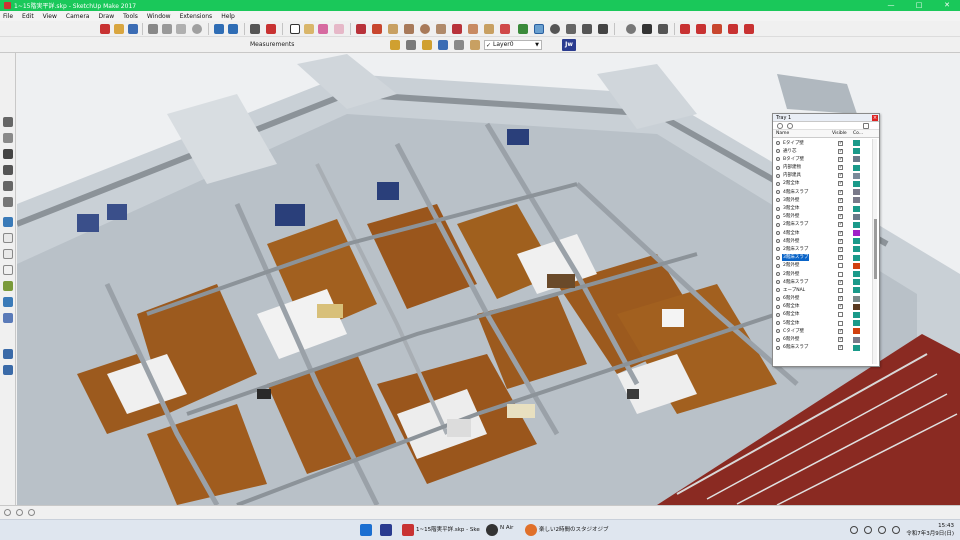 This screenshot has height=540, width=960. I want to click on windows-start-icon, so click(366, 530).